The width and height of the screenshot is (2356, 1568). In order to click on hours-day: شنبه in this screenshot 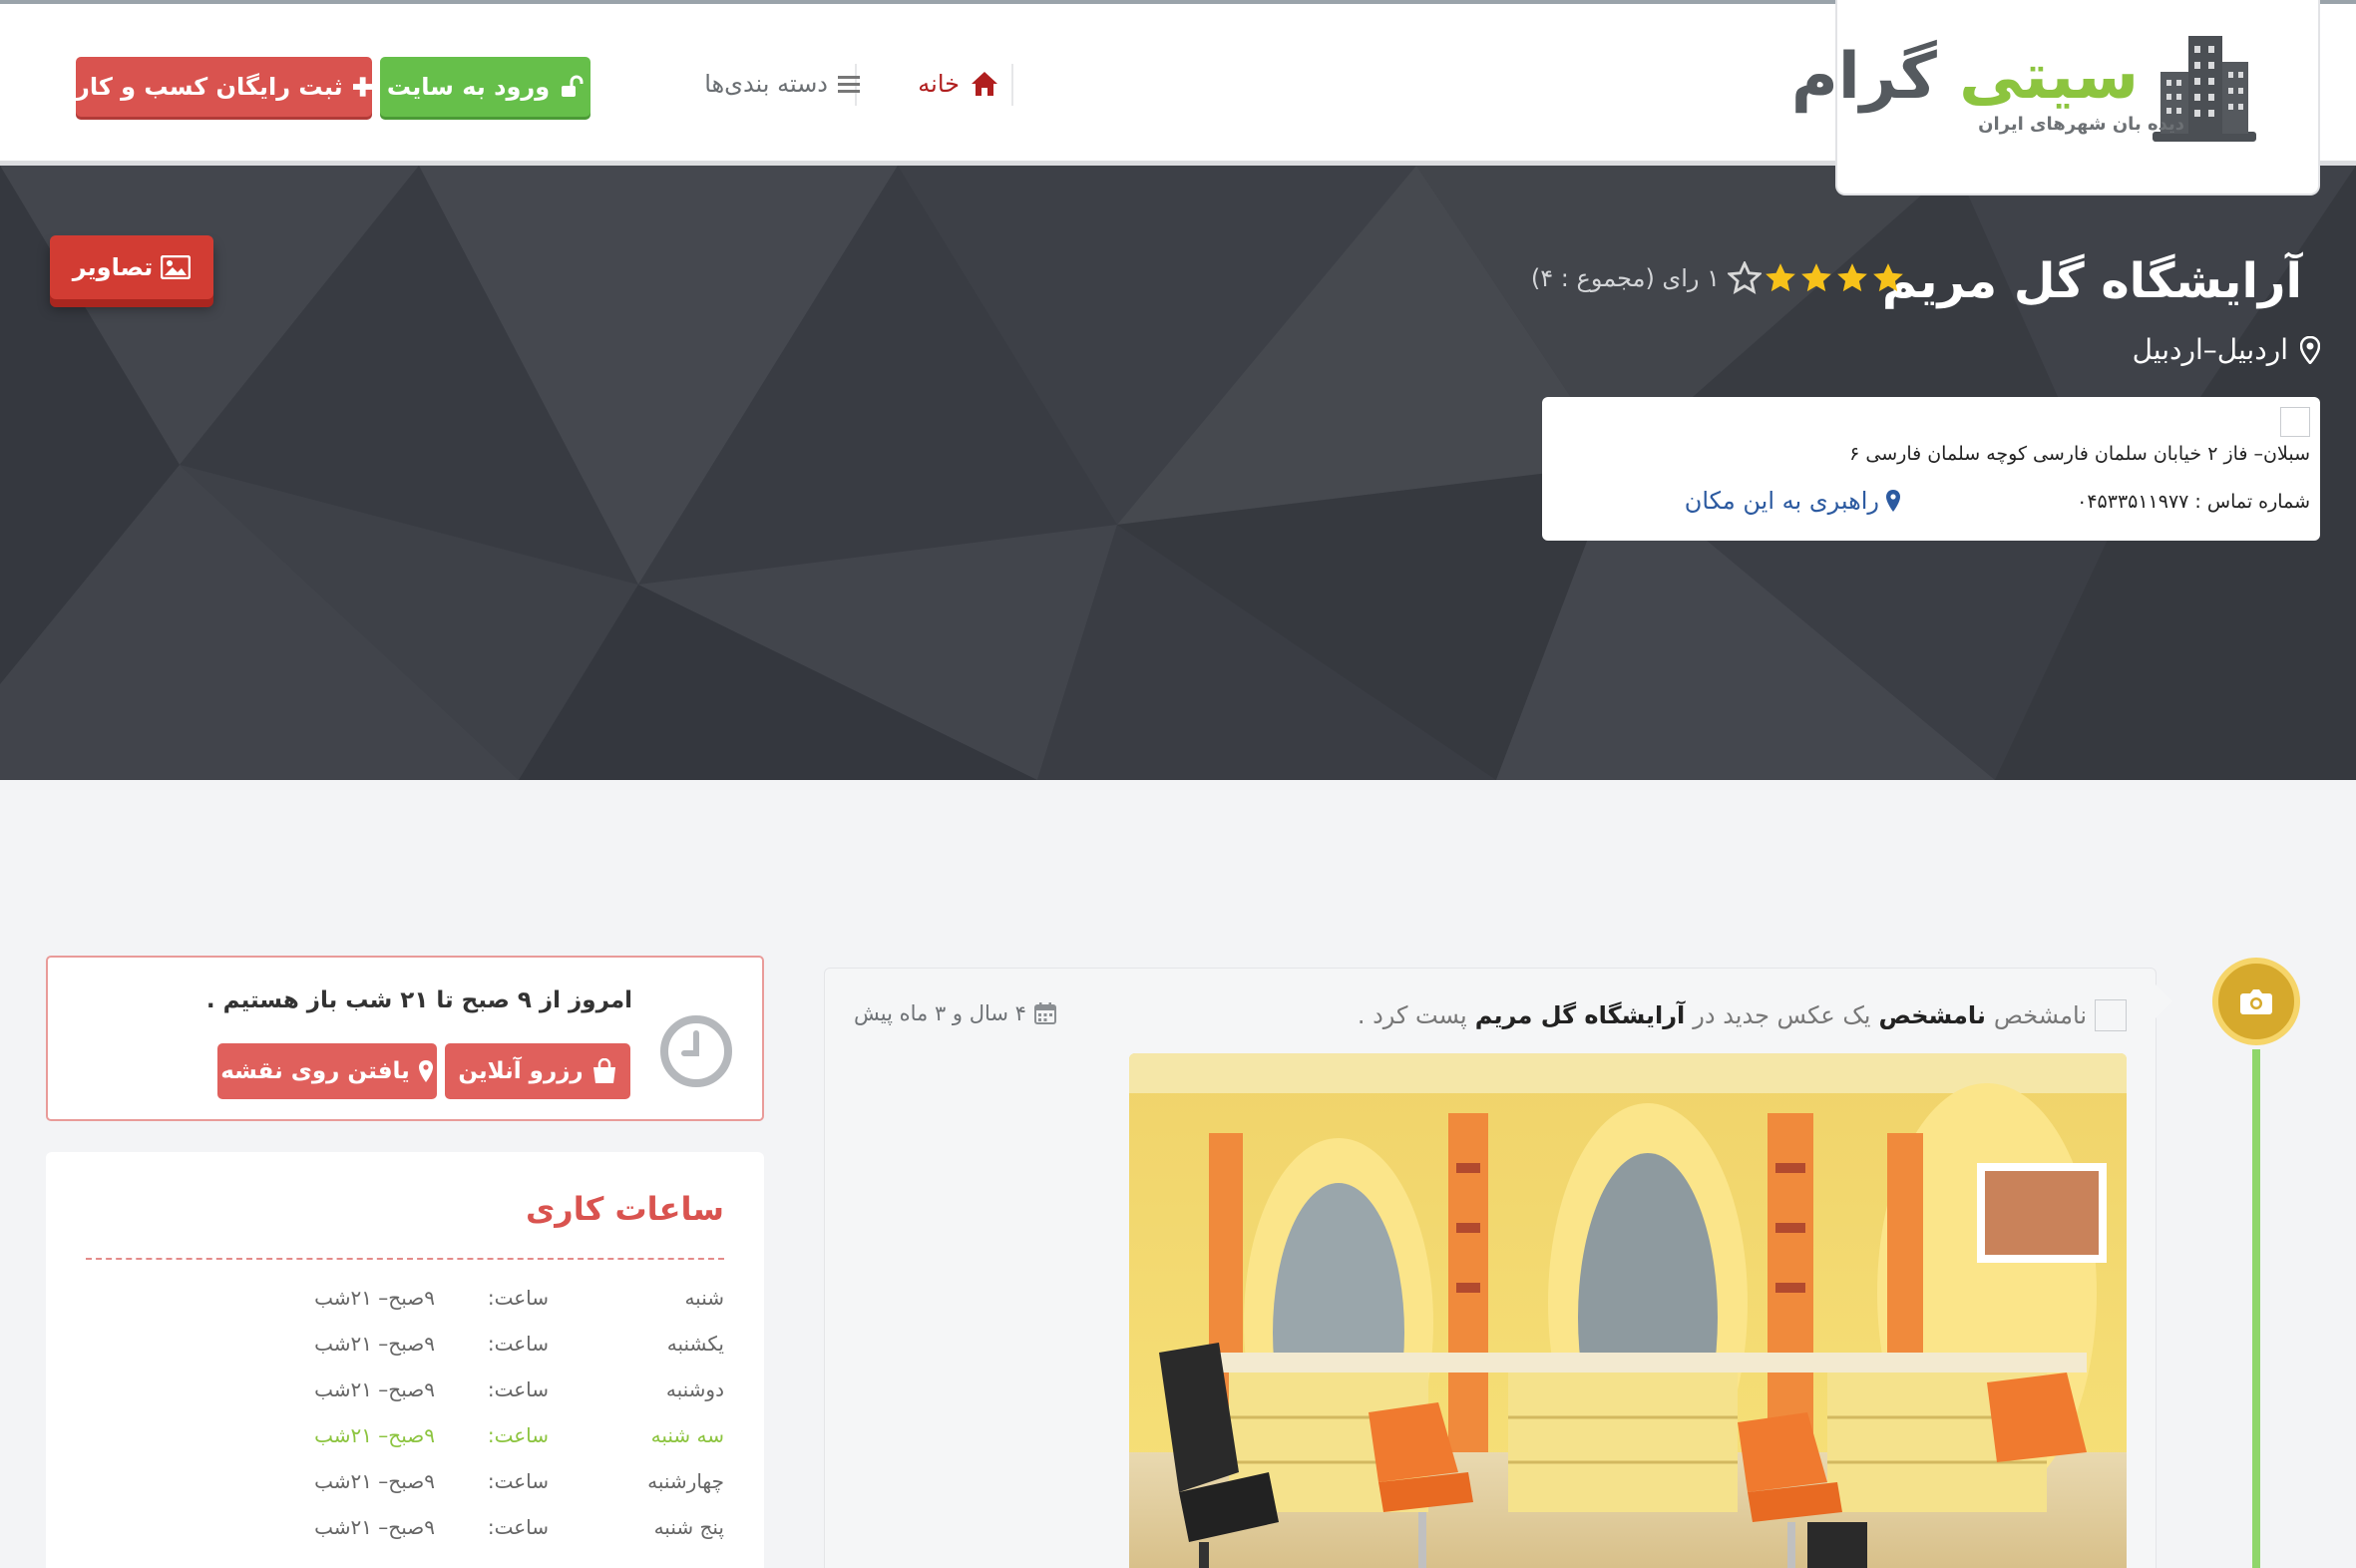, I will do `click(704, 1298)`.